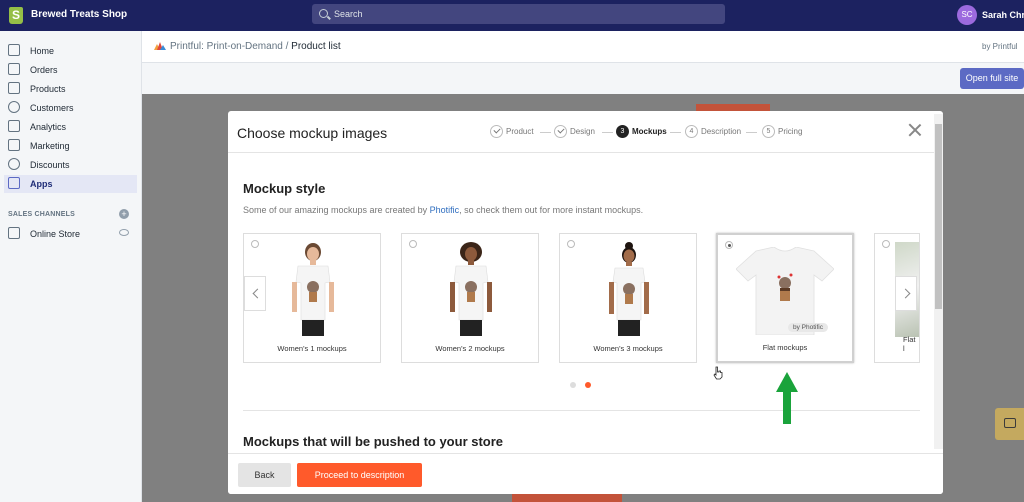 The width and height of the screenshot is (1024, 502). What do you see at coordinates (14, 145) in the screenshot?
I see `marketing-icon` at bounding box center [14, 145].